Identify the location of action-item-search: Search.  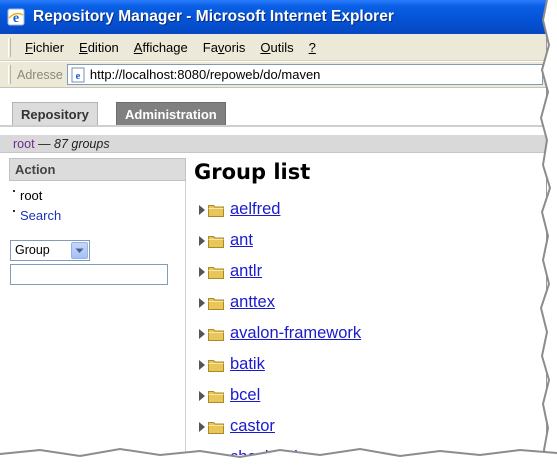
(37, 216).